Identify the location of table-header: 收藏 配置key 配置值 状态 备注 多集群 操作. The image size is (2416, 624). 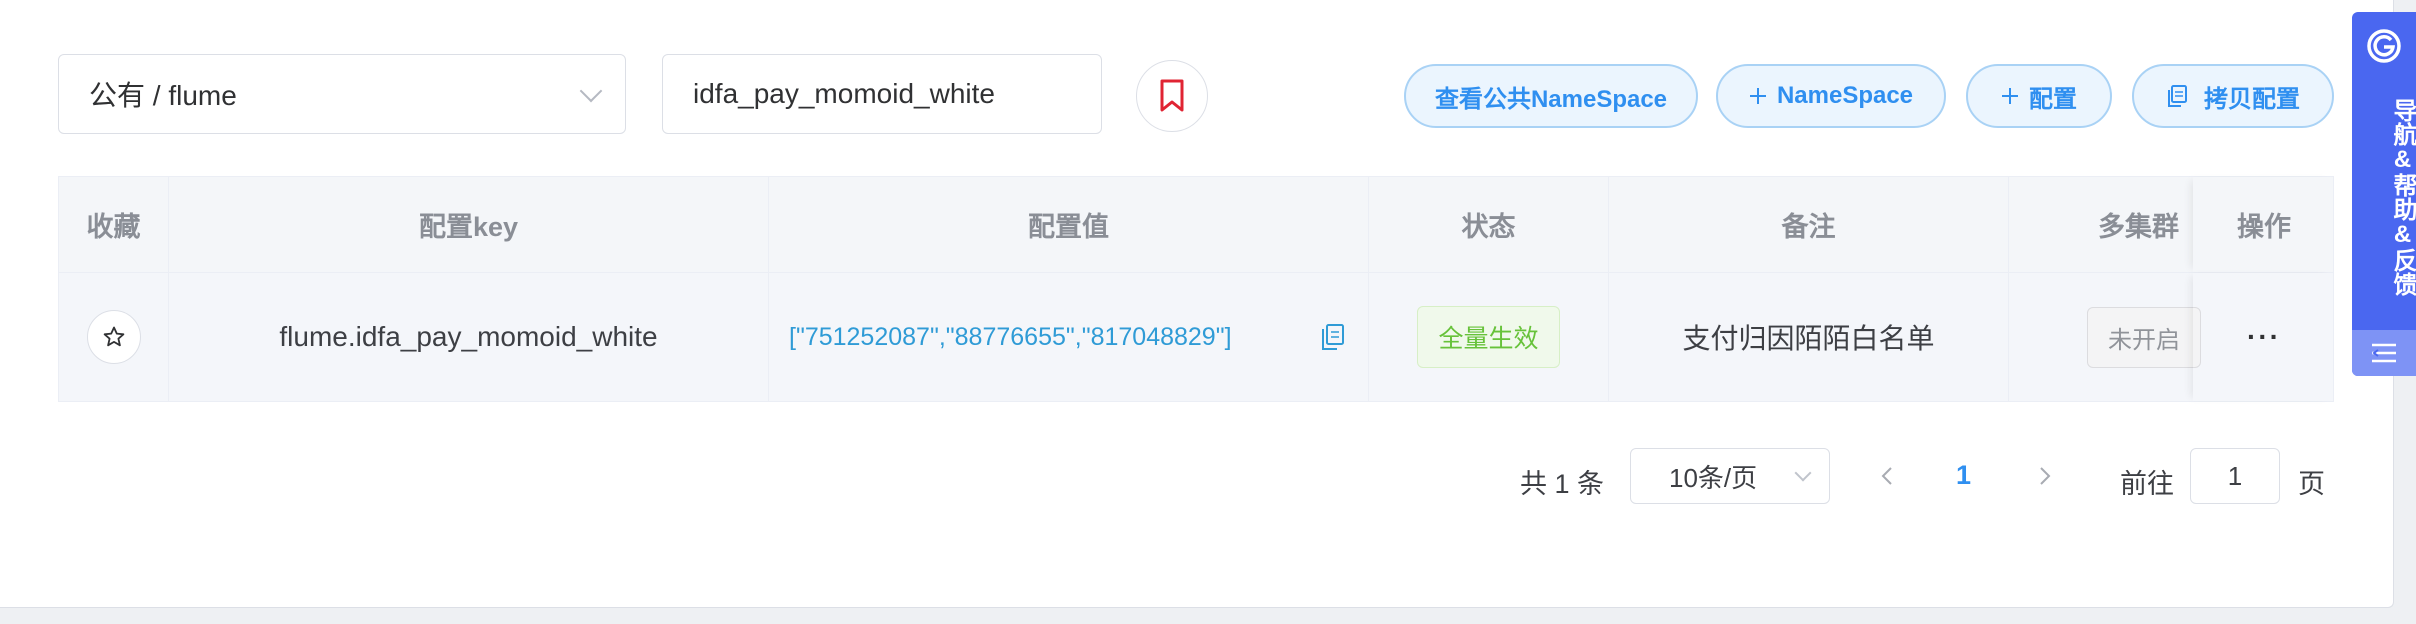
(1196, 225).